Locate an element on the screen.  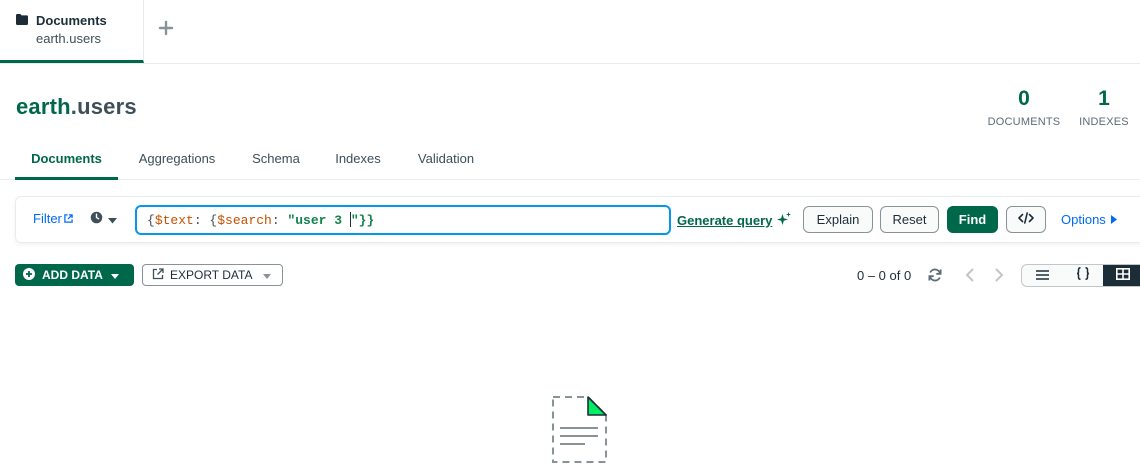
options-label: Options is located at coordinates (1083, 219).